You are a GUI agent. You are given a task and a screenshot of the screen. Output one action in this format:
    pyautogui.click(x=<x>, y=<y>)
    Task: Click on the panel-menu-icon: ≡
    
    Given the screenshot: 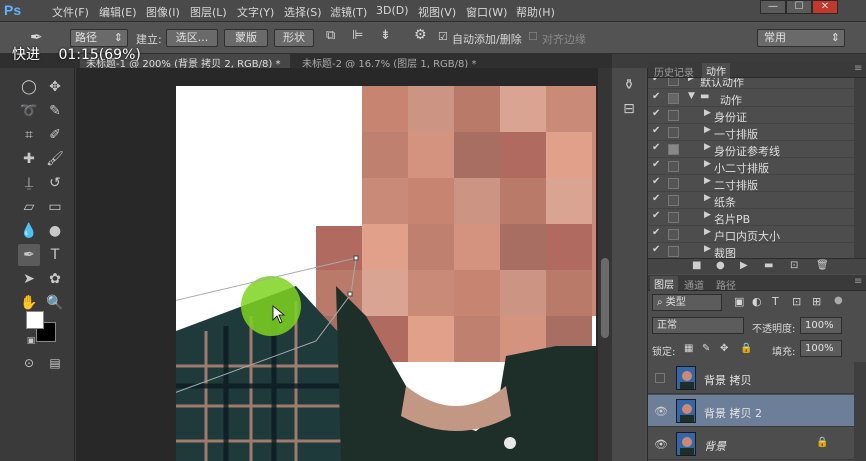 What is the action you would take?
    pyautogui.click(x=858, y=68)
    